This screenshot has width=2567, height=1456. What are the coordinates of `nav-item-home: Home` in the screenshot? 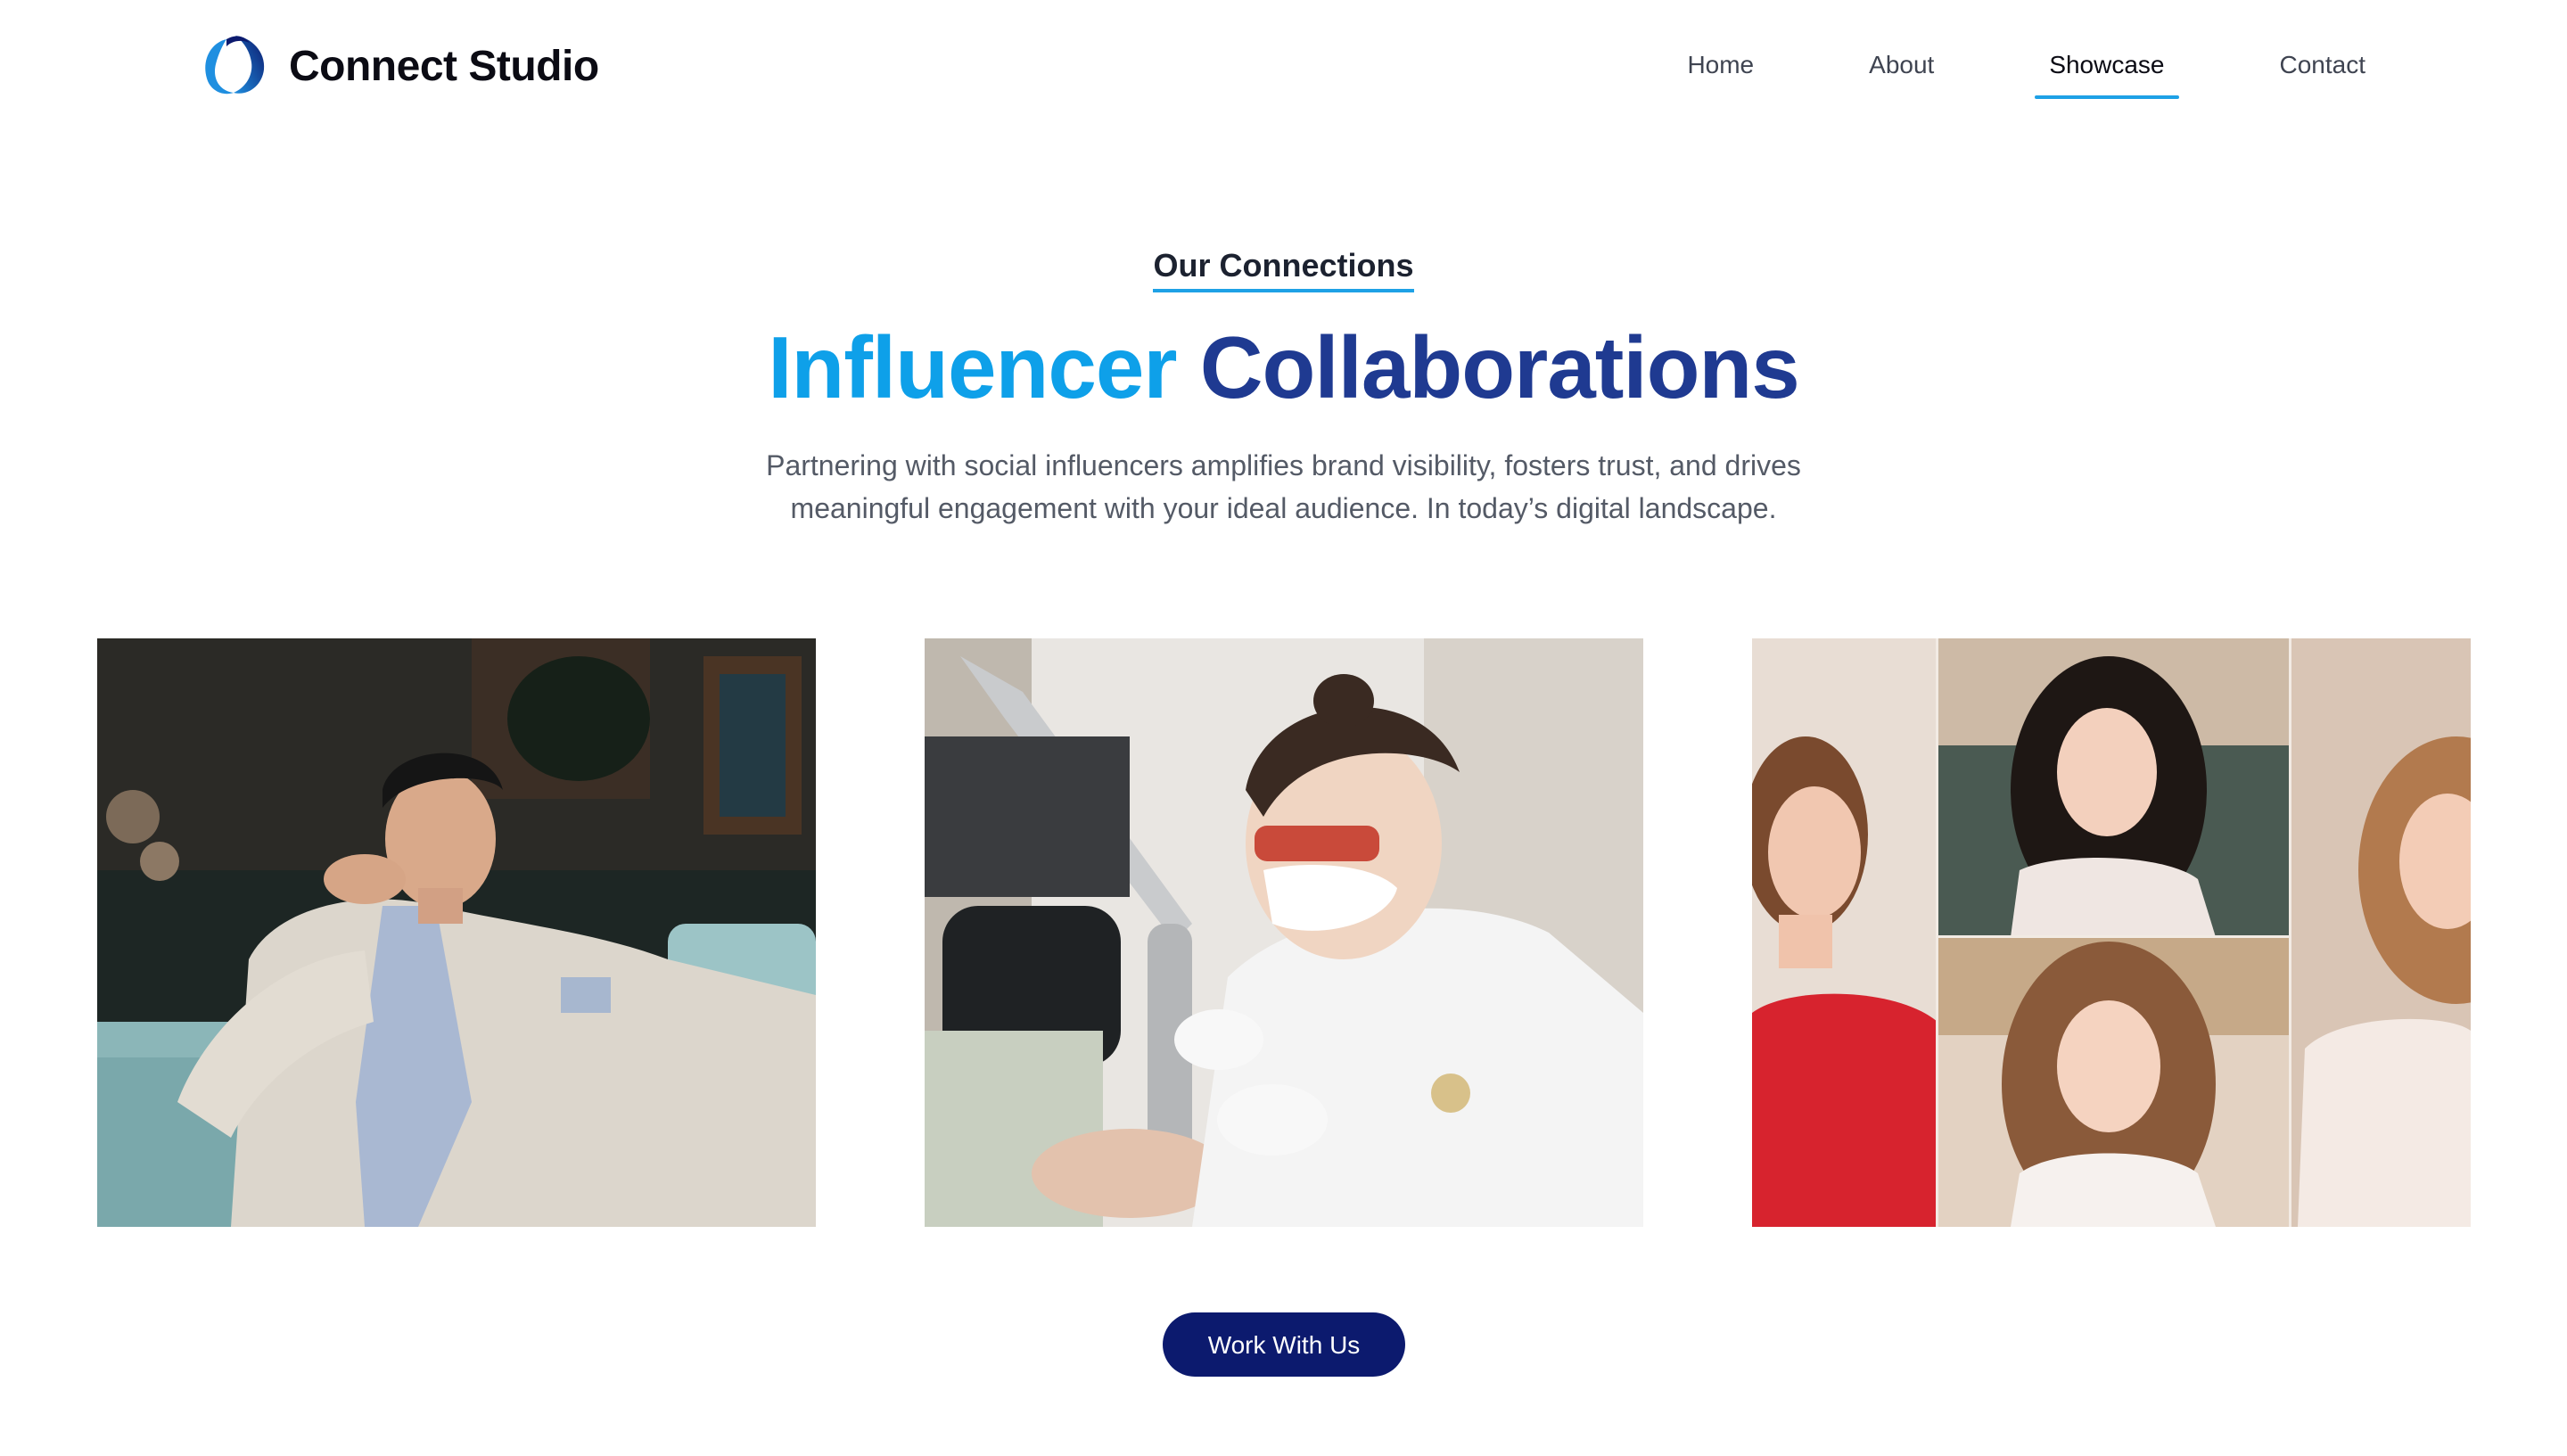 It's located at (1720, 65).